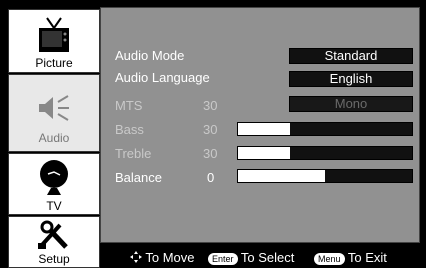 This screenshot has height=268, width=426. Describe the element at coordinates (162, 77) in the screenshot. I see `audio-language-label: Audio Language` at that location.